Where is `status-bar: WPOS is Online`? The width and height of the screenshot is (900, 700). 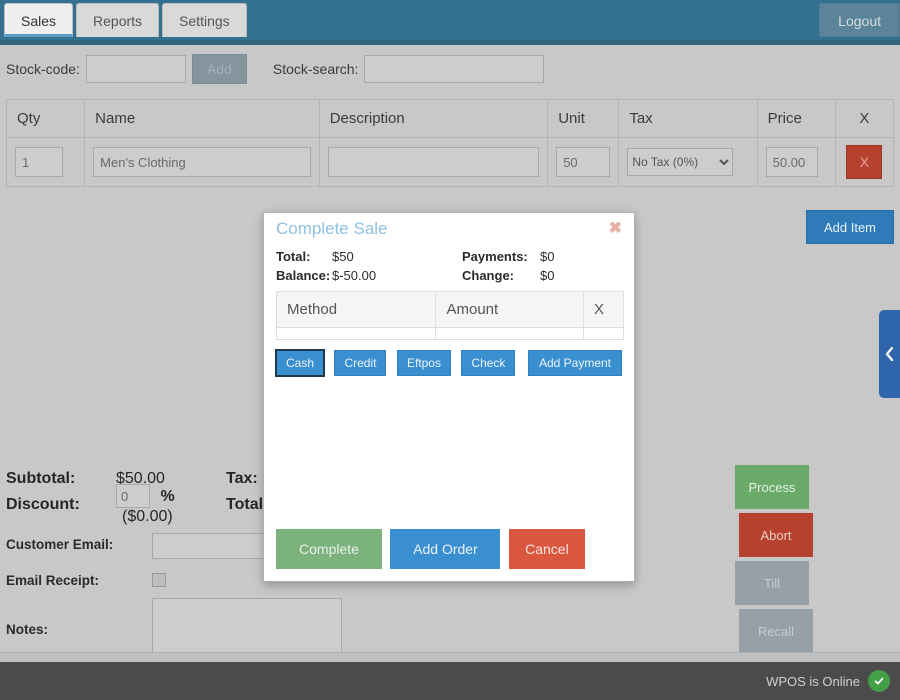
status-bar: WPOS is Online is located at coordinates (450, 681).